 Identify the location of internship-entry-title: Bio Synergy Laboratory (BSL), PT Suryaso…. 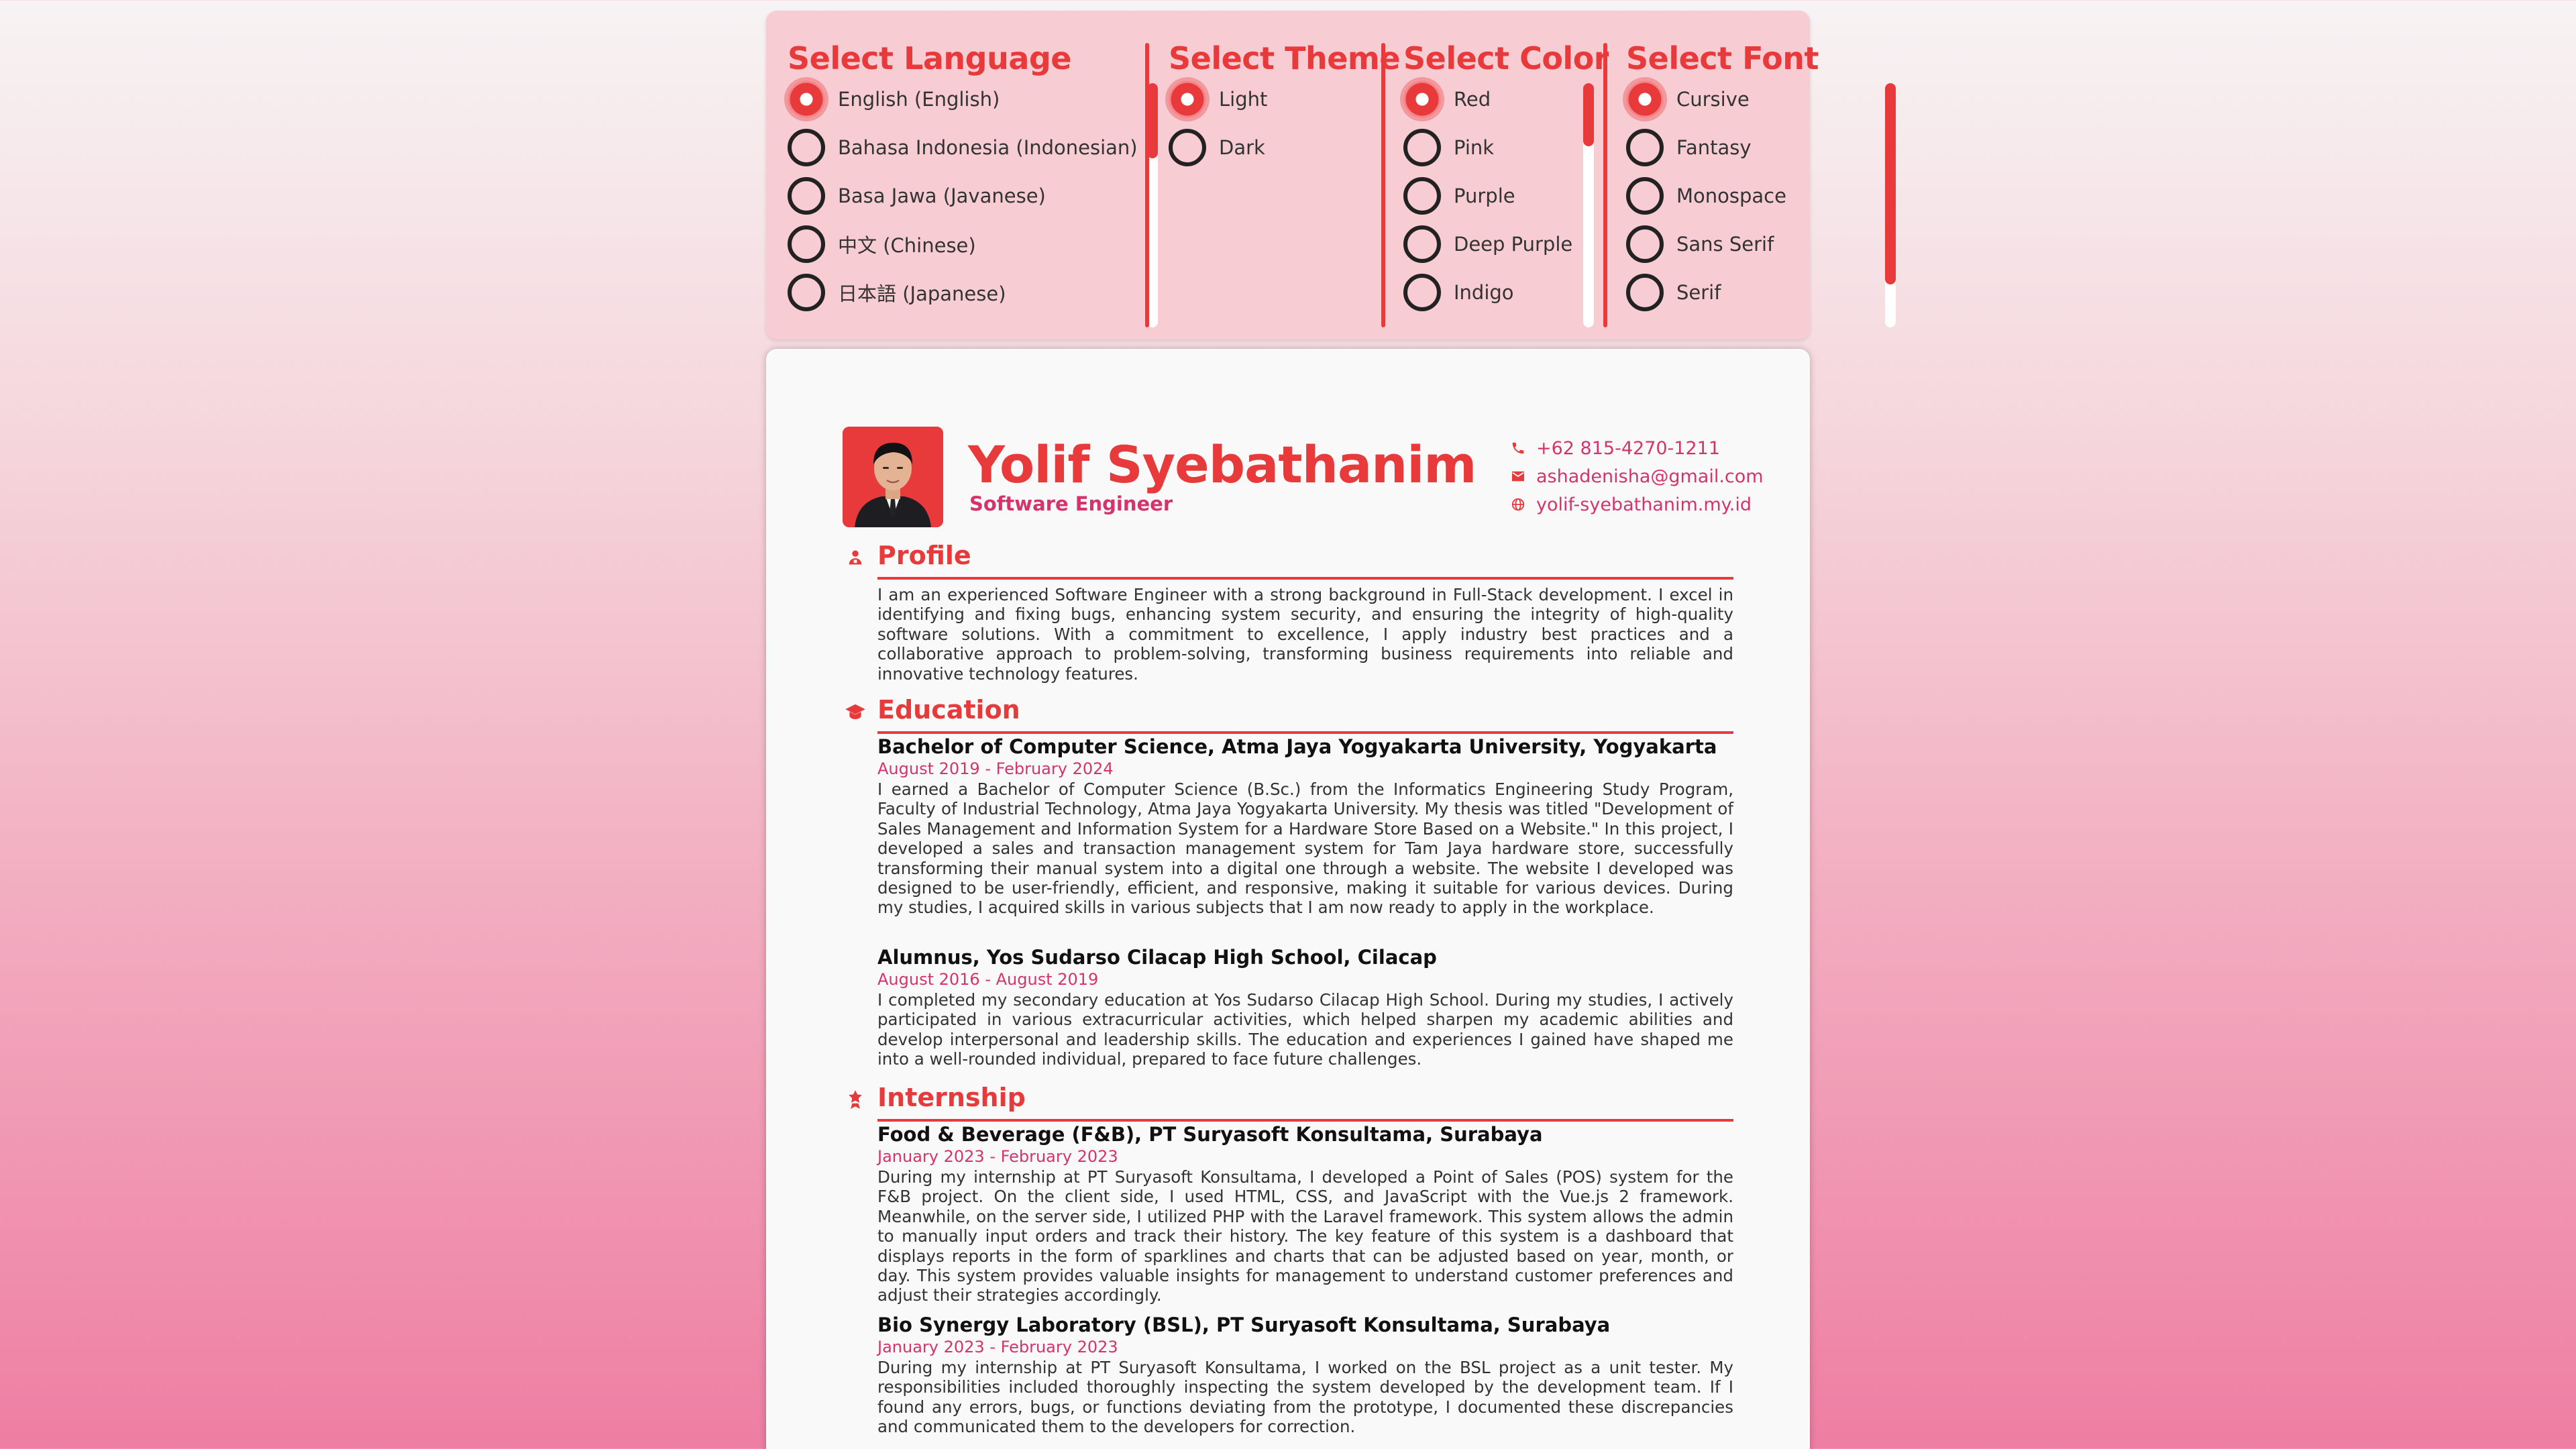
(1244, 1324).